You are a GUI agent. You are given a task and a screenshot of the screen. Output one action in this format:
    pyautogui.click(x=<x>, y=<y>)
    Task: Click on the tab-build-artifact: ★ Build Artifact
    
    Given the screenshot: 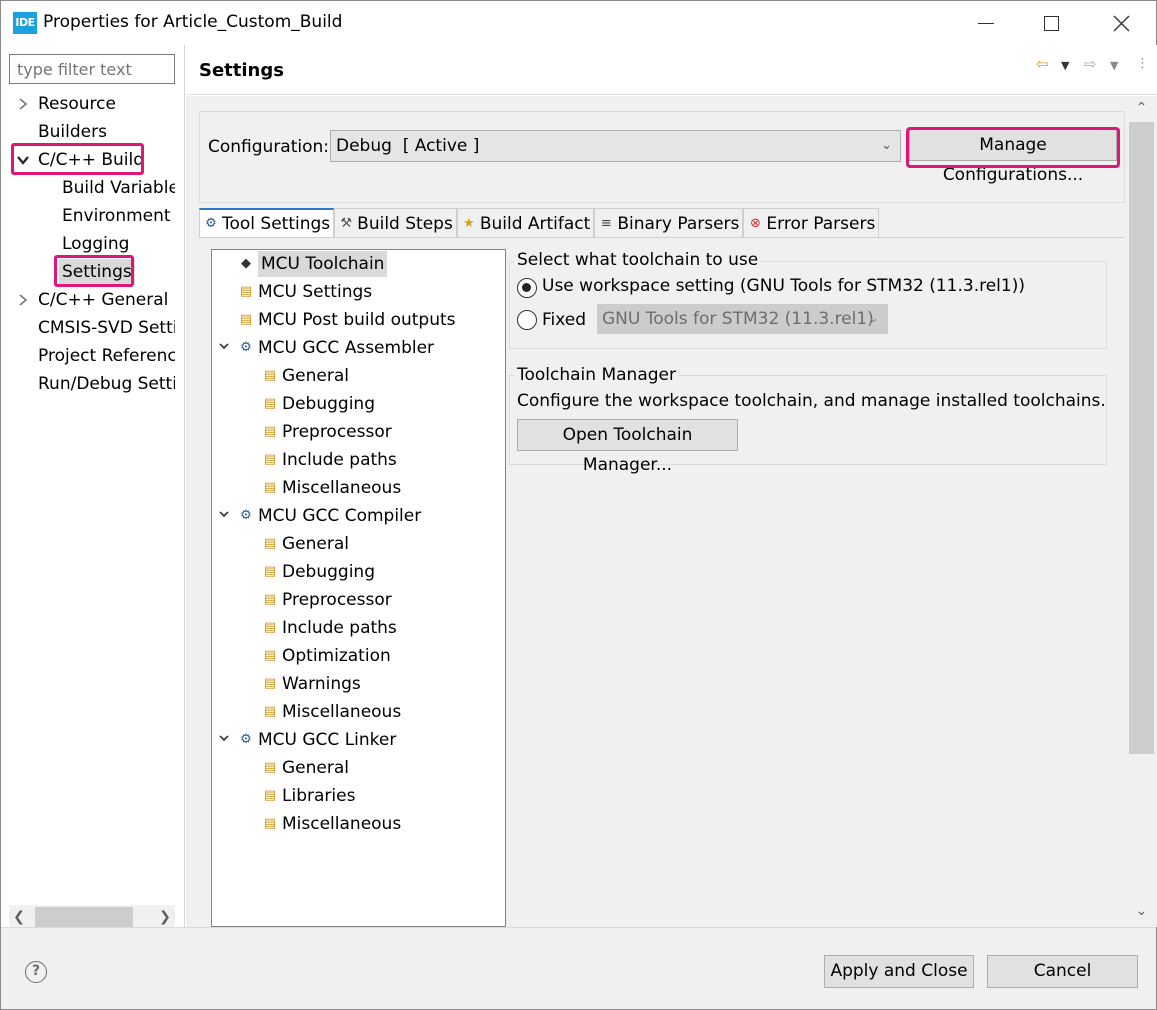 What is the action you would take?
    pyautogui.click(x=525, y=223)
    